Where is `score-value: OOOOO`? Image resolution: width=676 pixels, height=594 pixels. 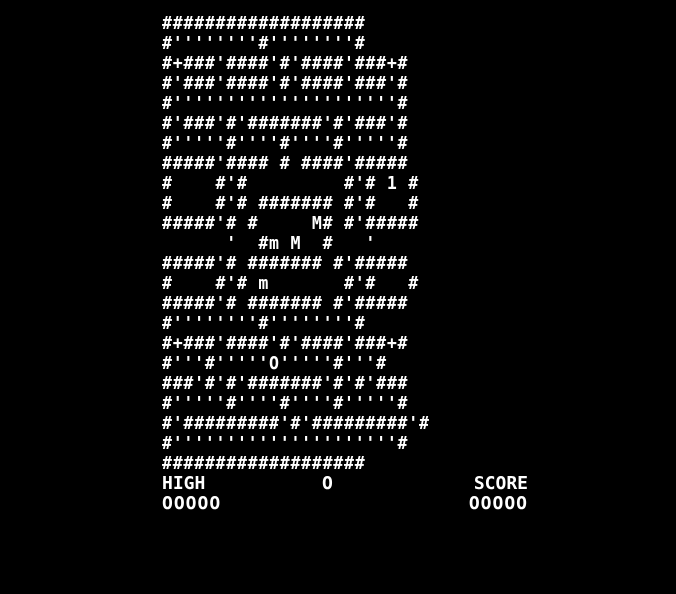
score-value: OOOOO is located at coordinates (498, 503).